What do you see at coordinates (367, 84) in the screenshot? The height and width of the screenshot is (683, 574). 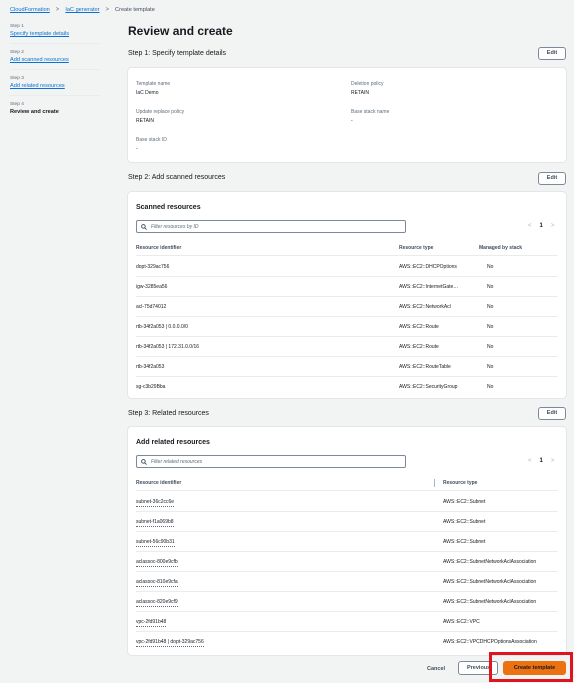 I see `deletion-policy-label: Deletion policy` at bounding box center [367, 84].